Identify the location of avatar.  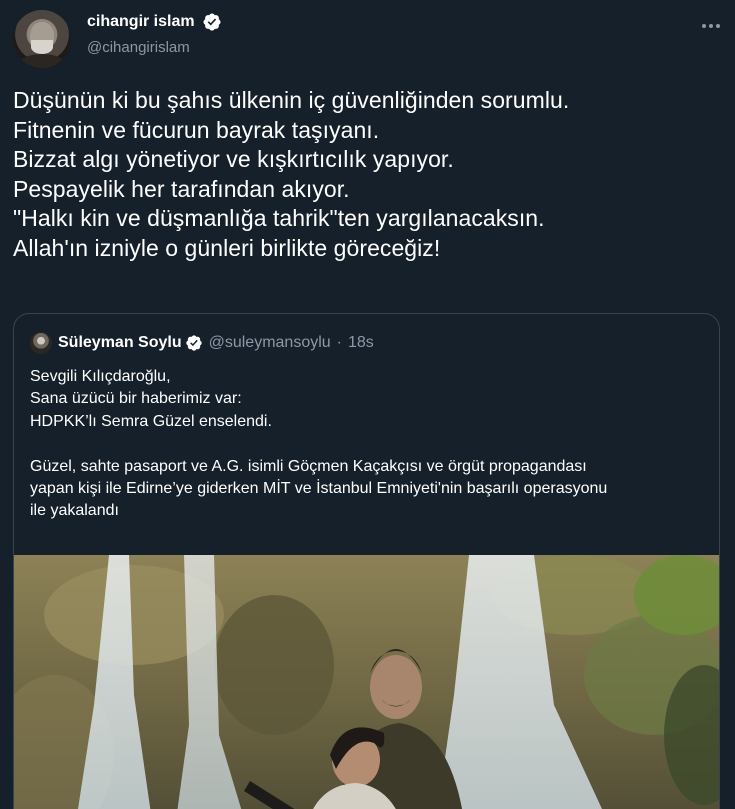
(42, 39).